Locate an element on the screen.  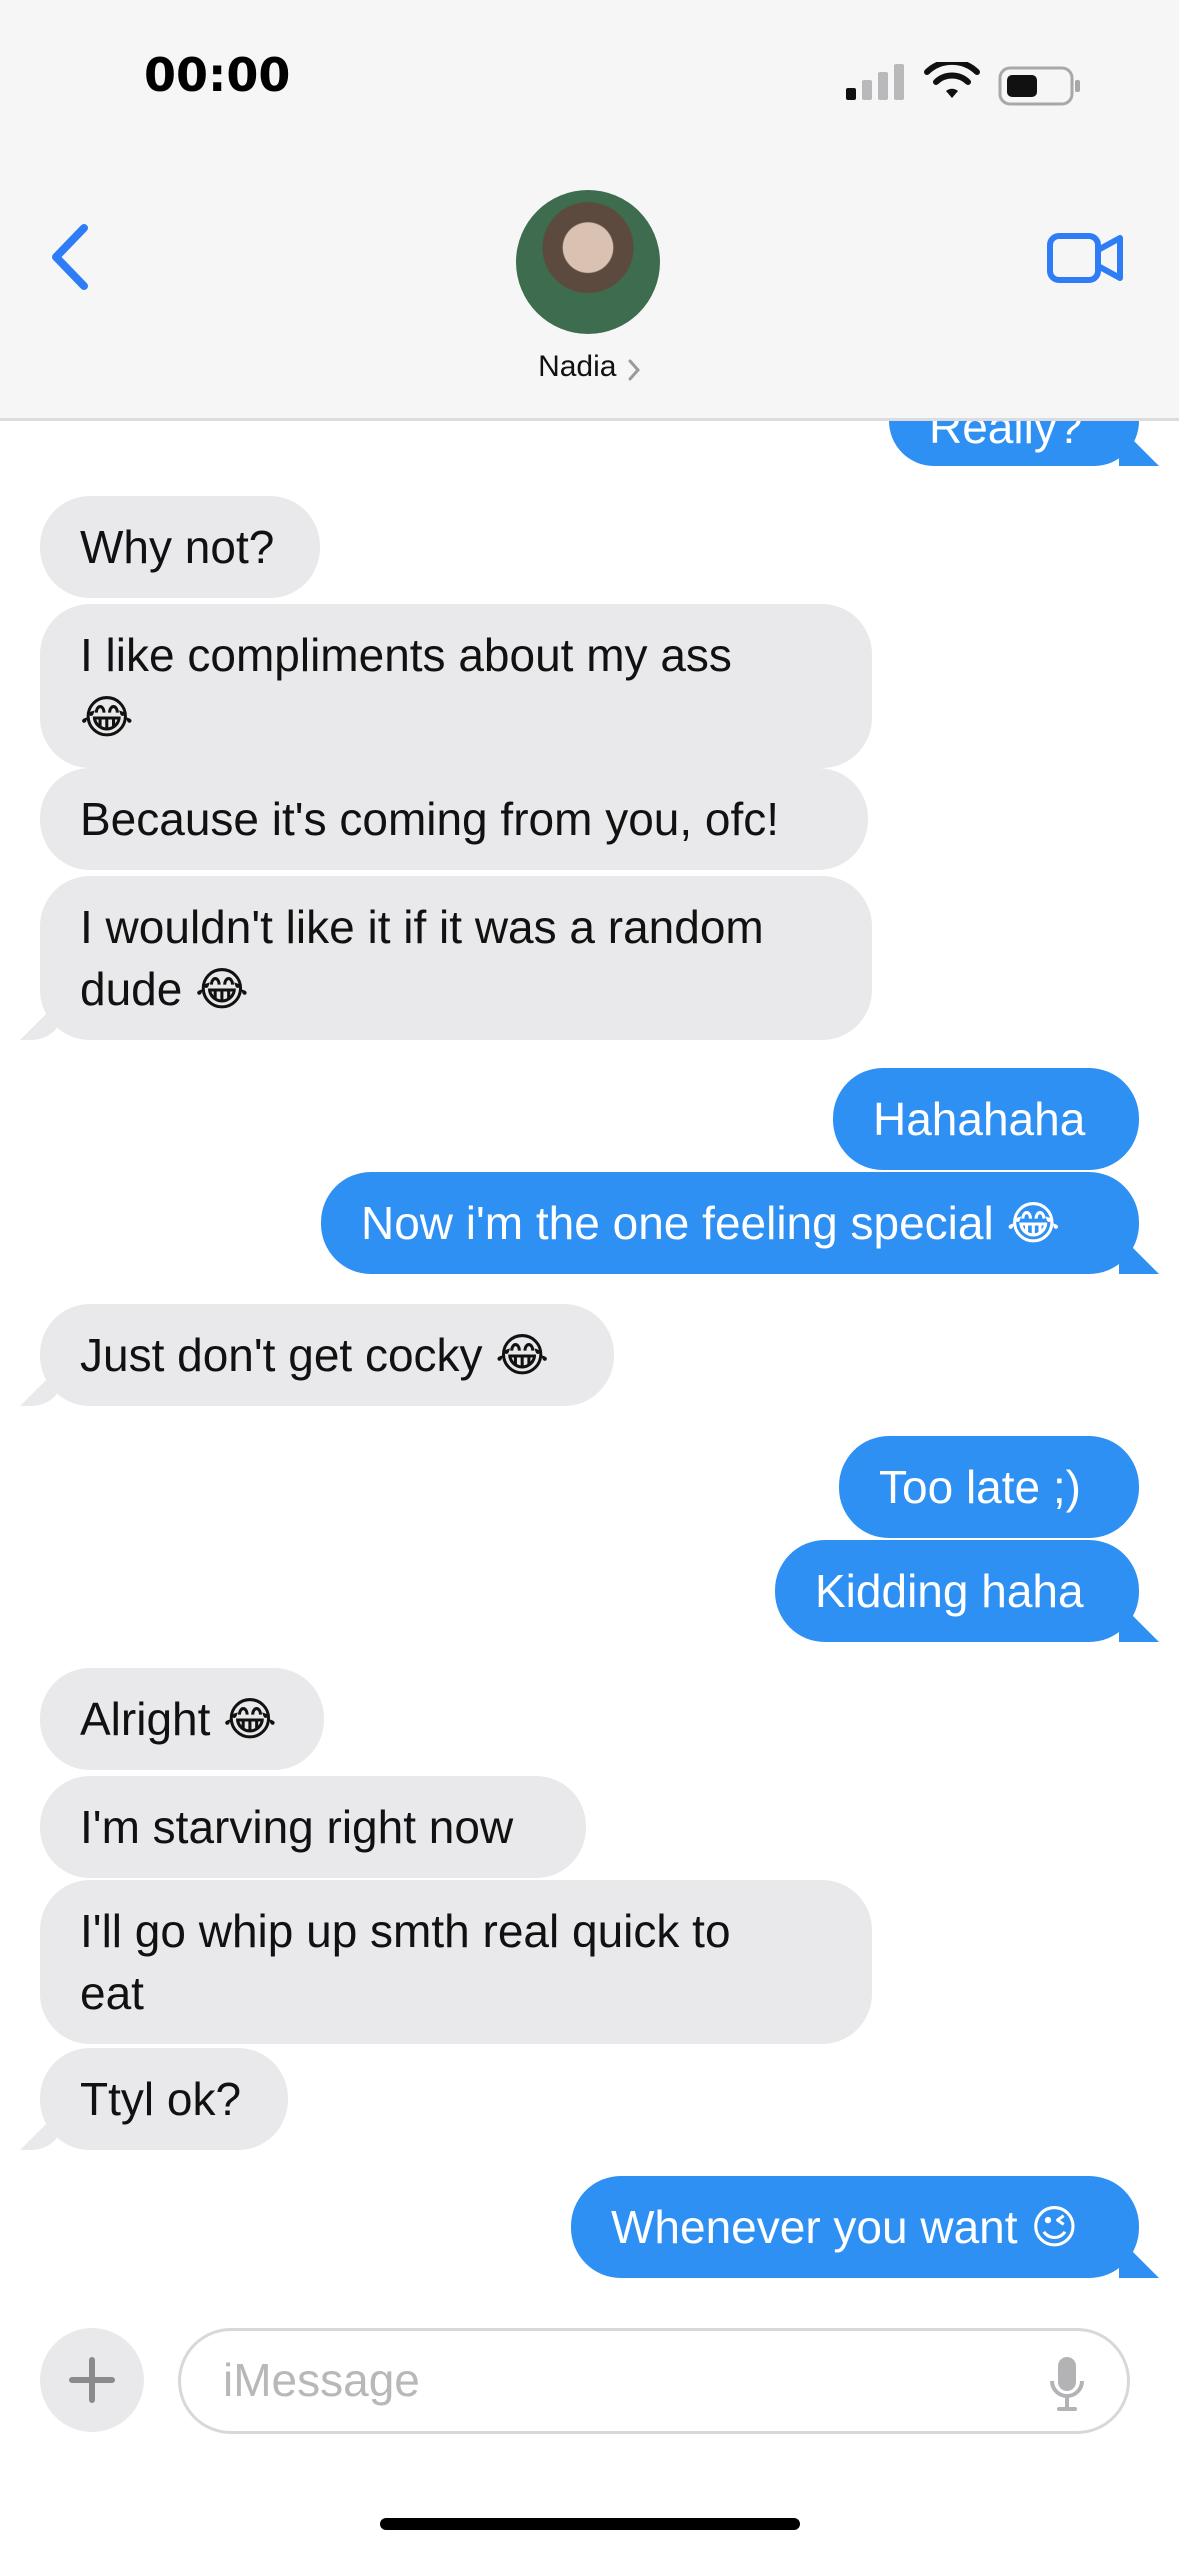
message-bubble-sent: Kidding haha is located at coordinates (957, 1591).